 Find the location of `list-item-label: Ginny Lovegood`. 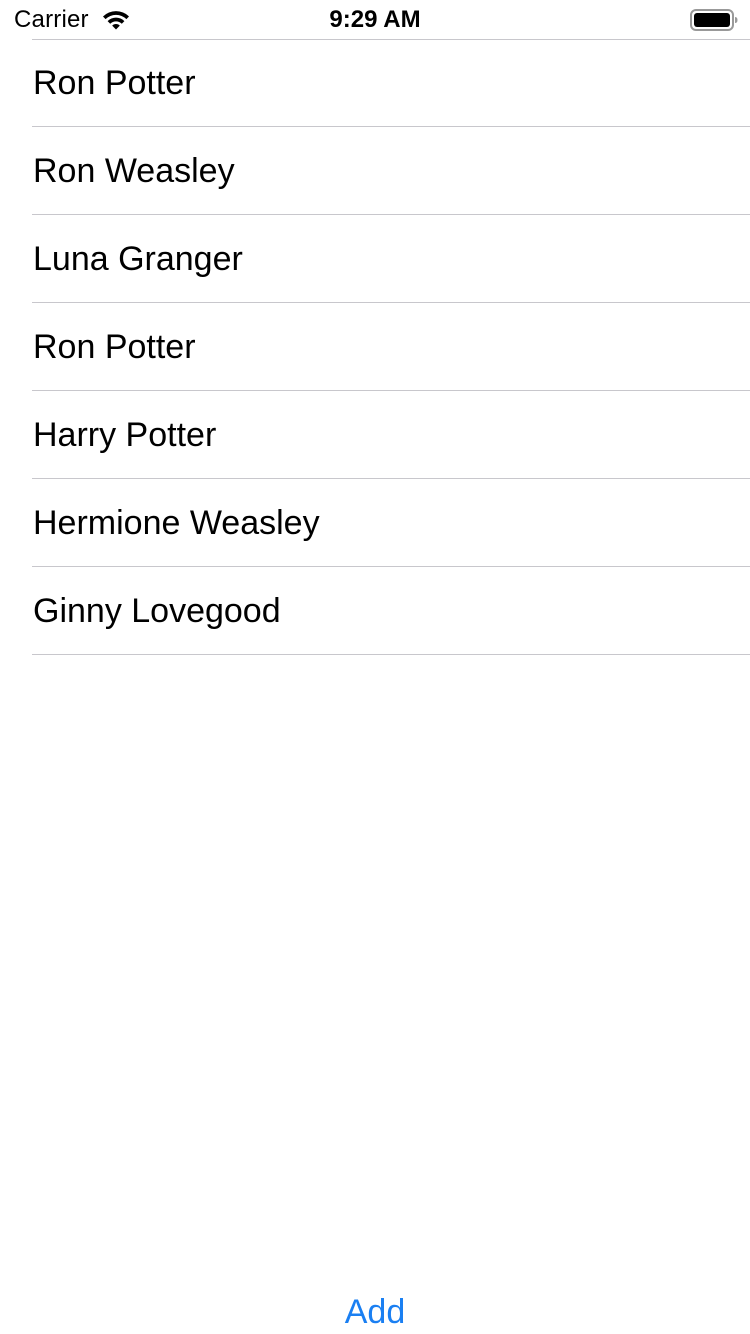

list-item-label: Ginny Lovegood is located at coordinates (157, 611).